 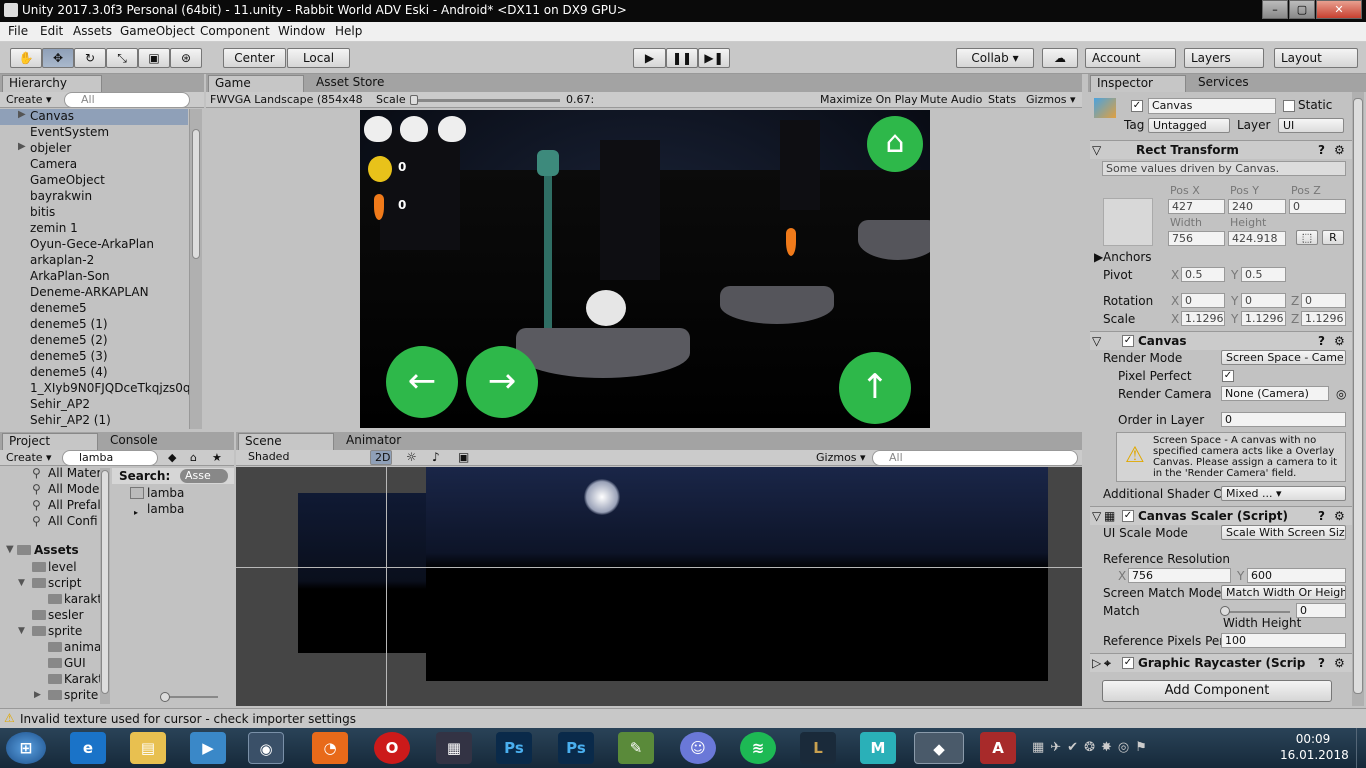 What do you see at coordinates (67, 180) in the screenshot?
I see `hierarchy-item: GameObject` at bounding box center [67, 180].